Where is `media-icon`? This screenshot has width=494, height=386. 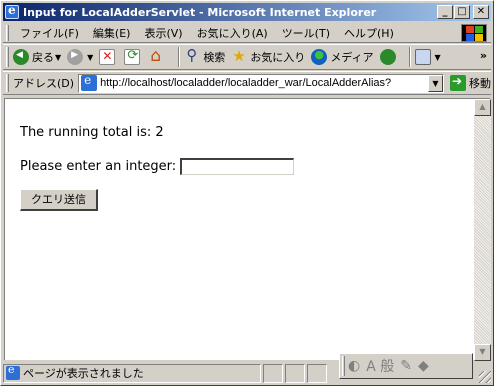 media-icon is located at coordinates (319, 56).